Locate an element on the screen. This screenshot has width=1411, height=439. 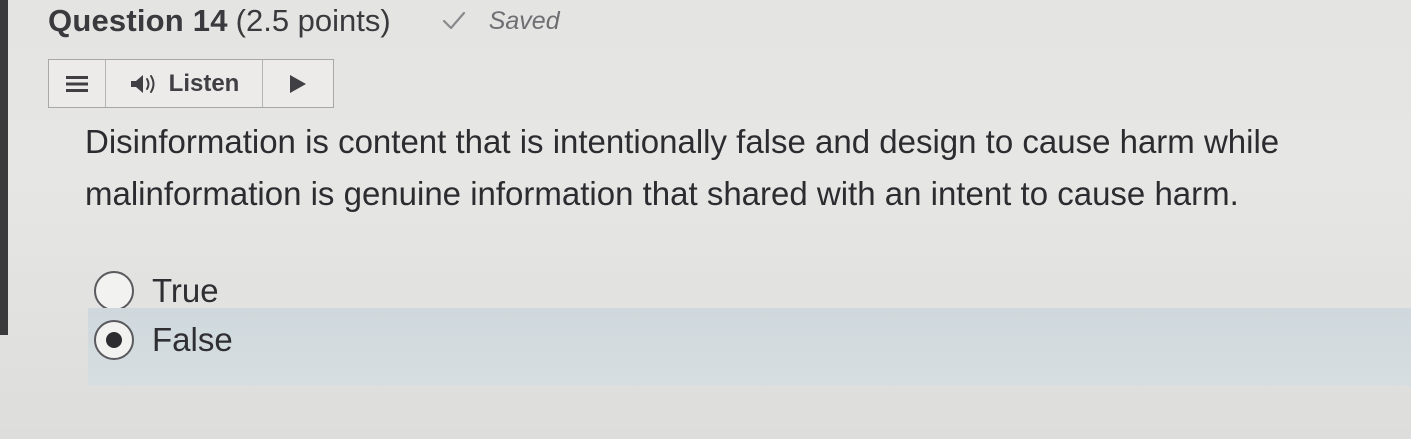
radio-selected-dot is located at coordinates (114, 340).